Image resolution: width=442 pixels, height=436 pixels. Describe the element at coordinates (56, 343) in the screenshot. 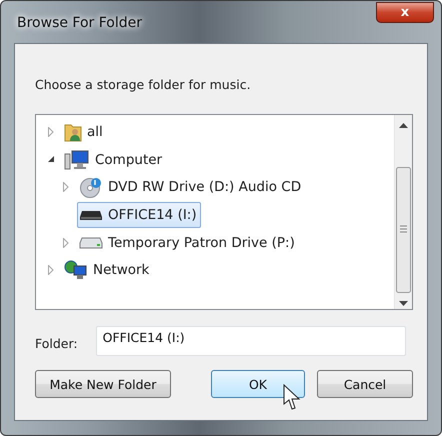

I see `folder-label: Folder:` at that location.